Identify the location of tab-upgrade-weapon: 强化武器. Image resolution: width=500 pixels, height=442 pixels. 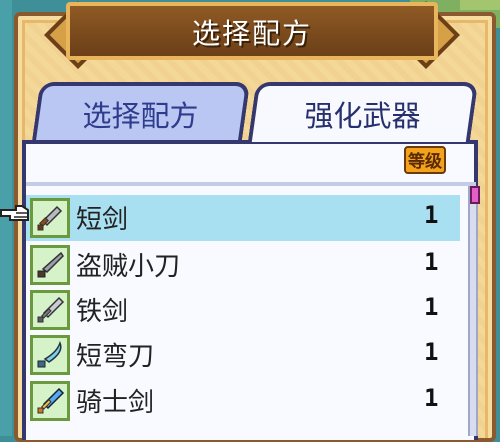
(363, 112).